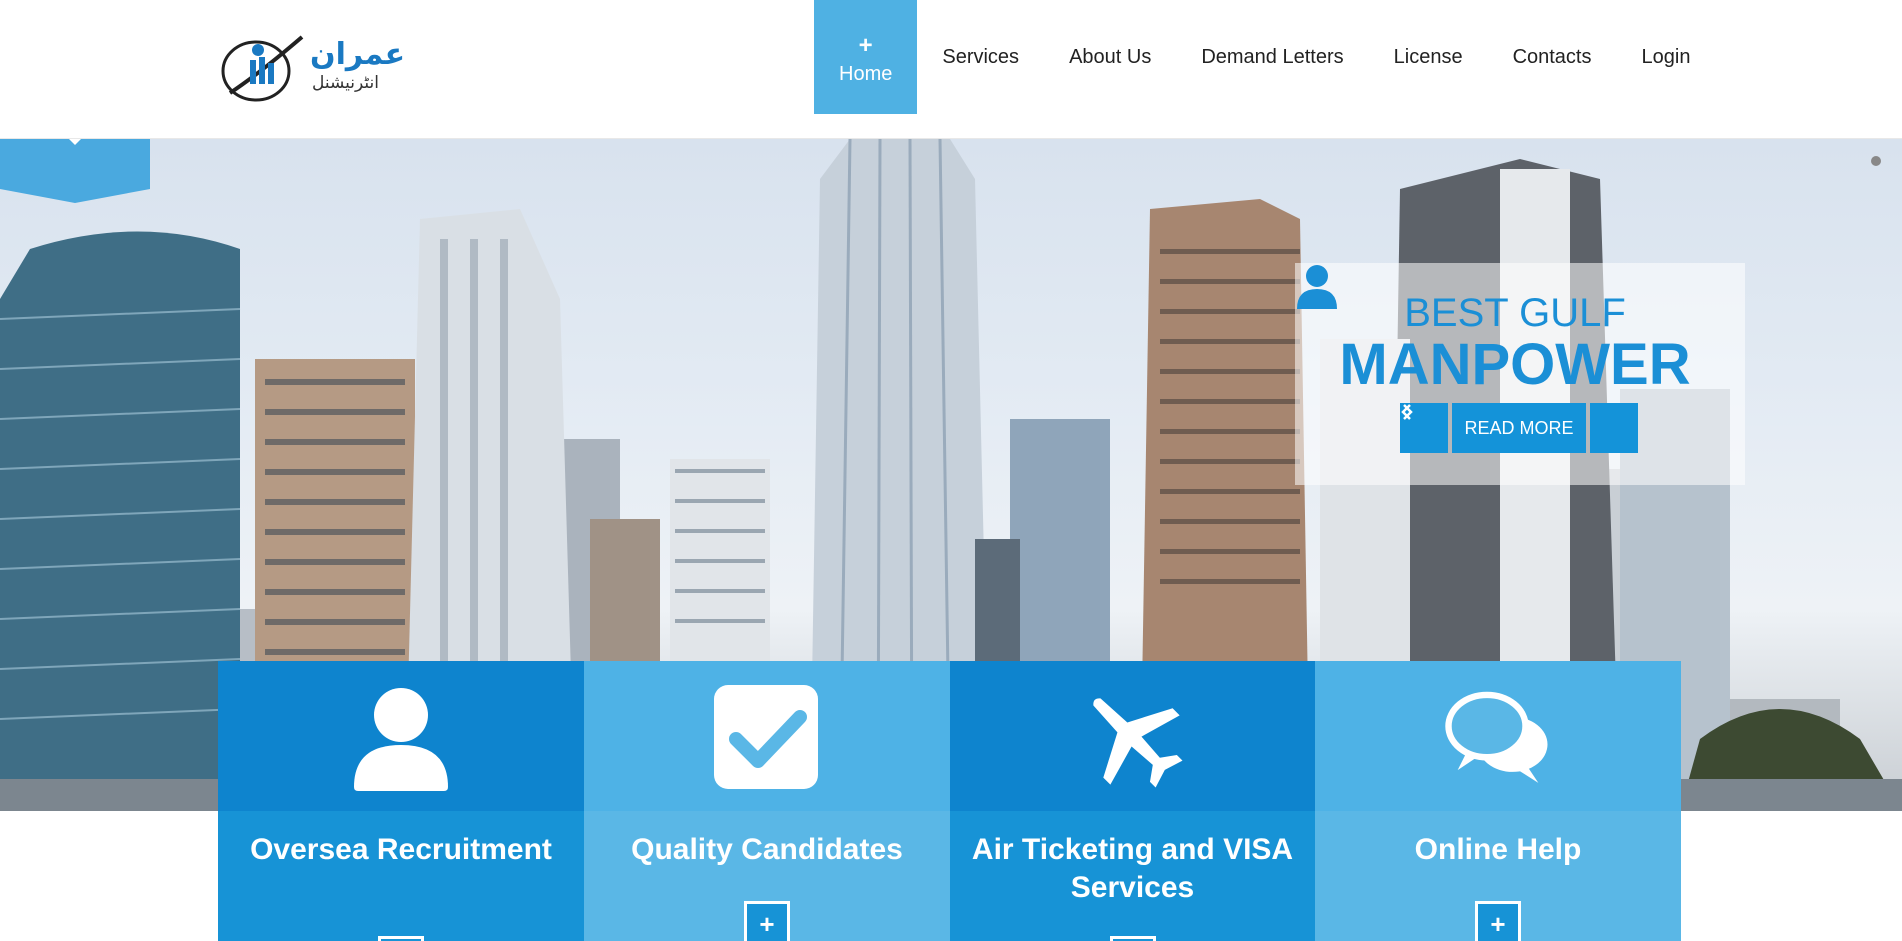  I want to click on nav-item-label: Contacts, so click(1552, 56).